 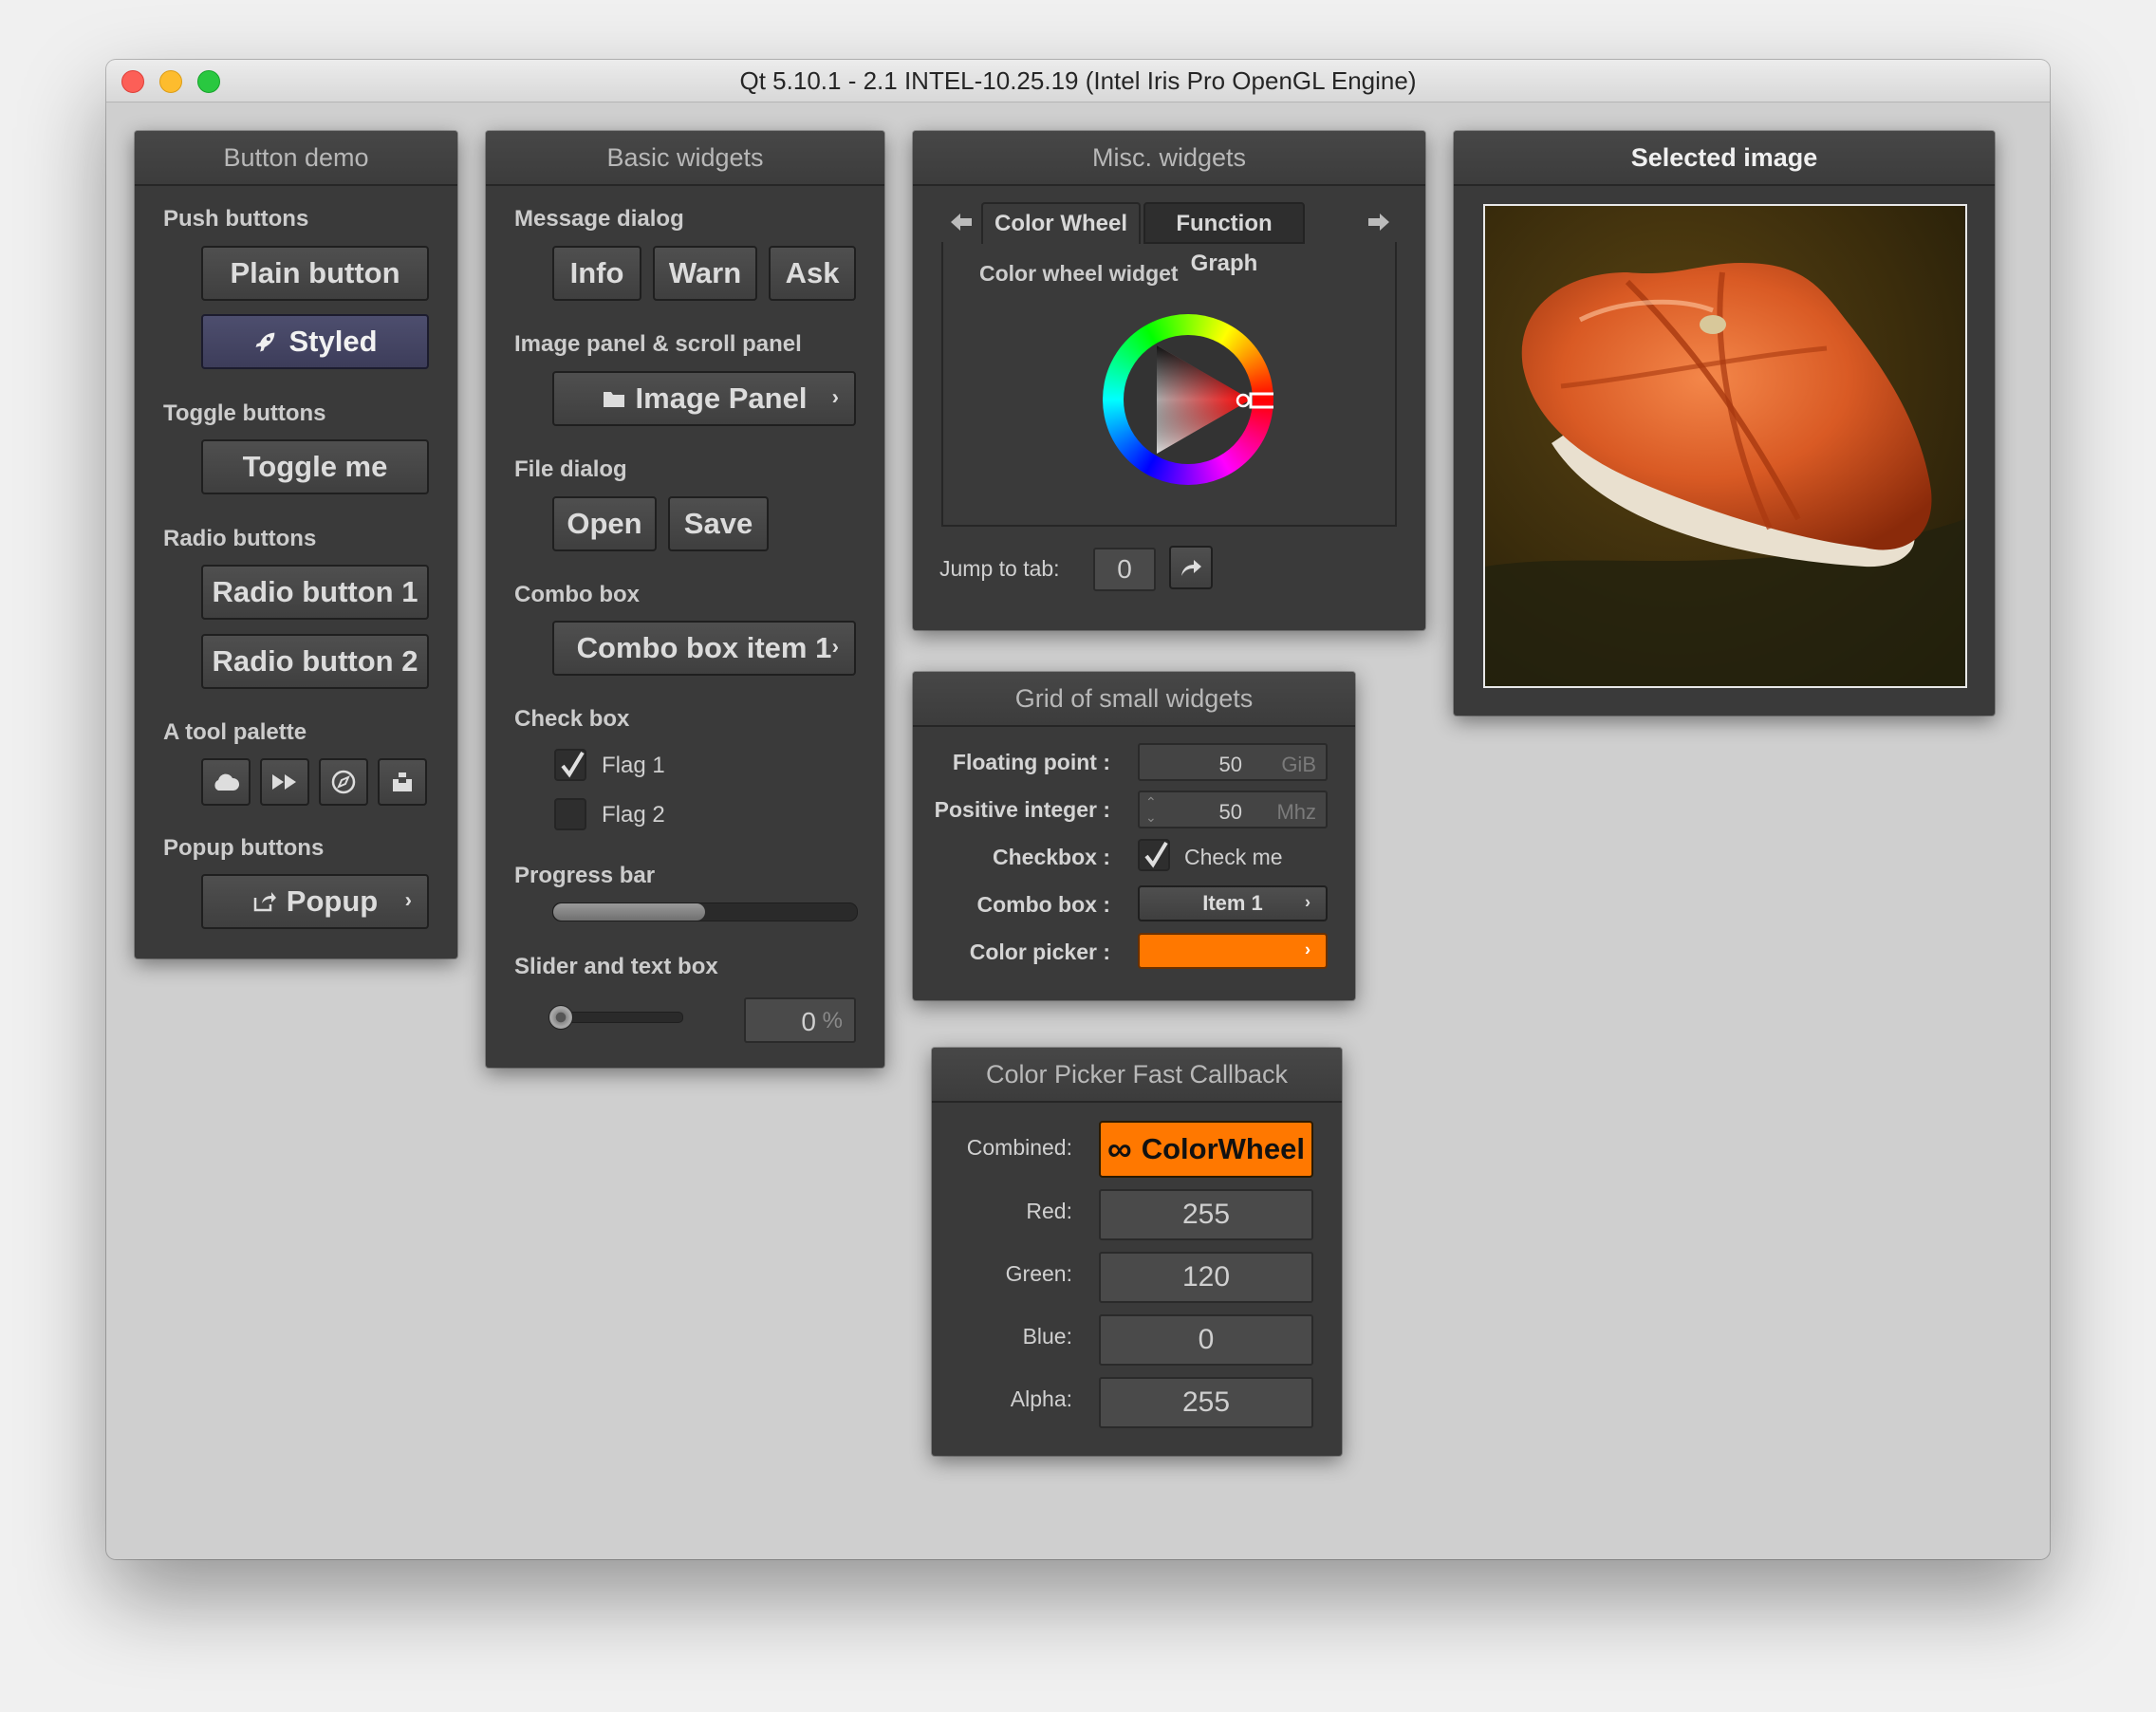 I want to click on warn-button: Warn, so click(x=705, y=273).